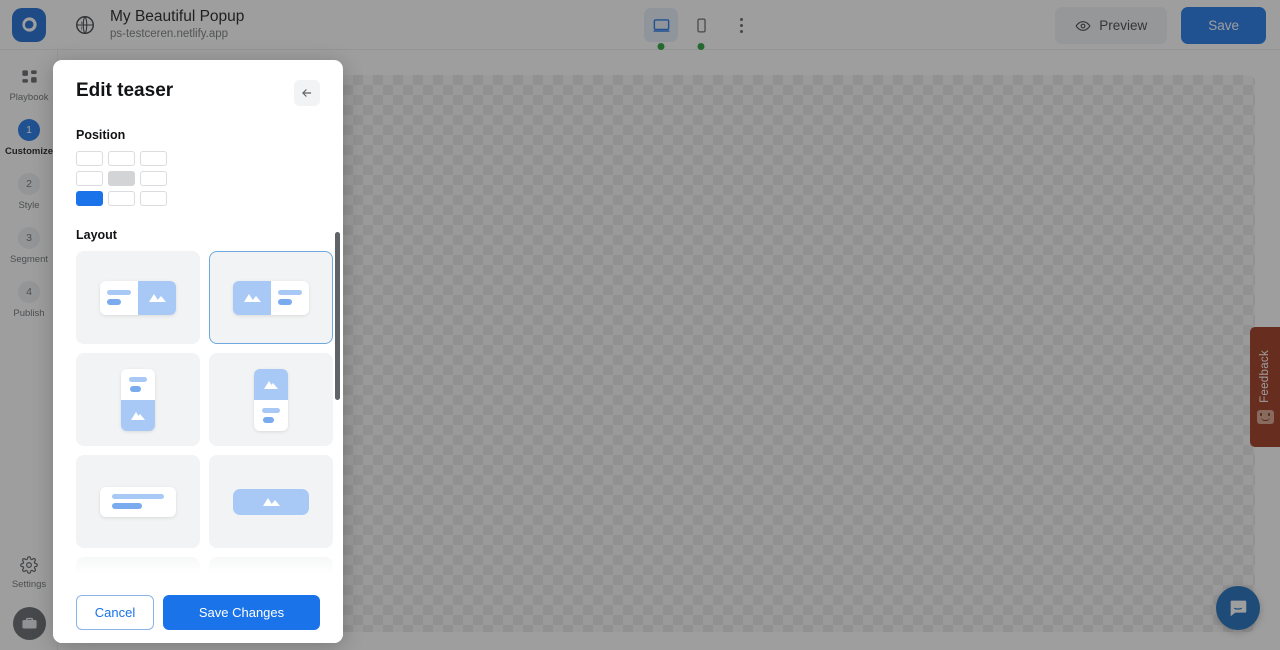 This screenshot has height=650, width=1280. Describe the element at coordinates (89, 158) in the screenshot. I see `position-cell-top-left` at that location.